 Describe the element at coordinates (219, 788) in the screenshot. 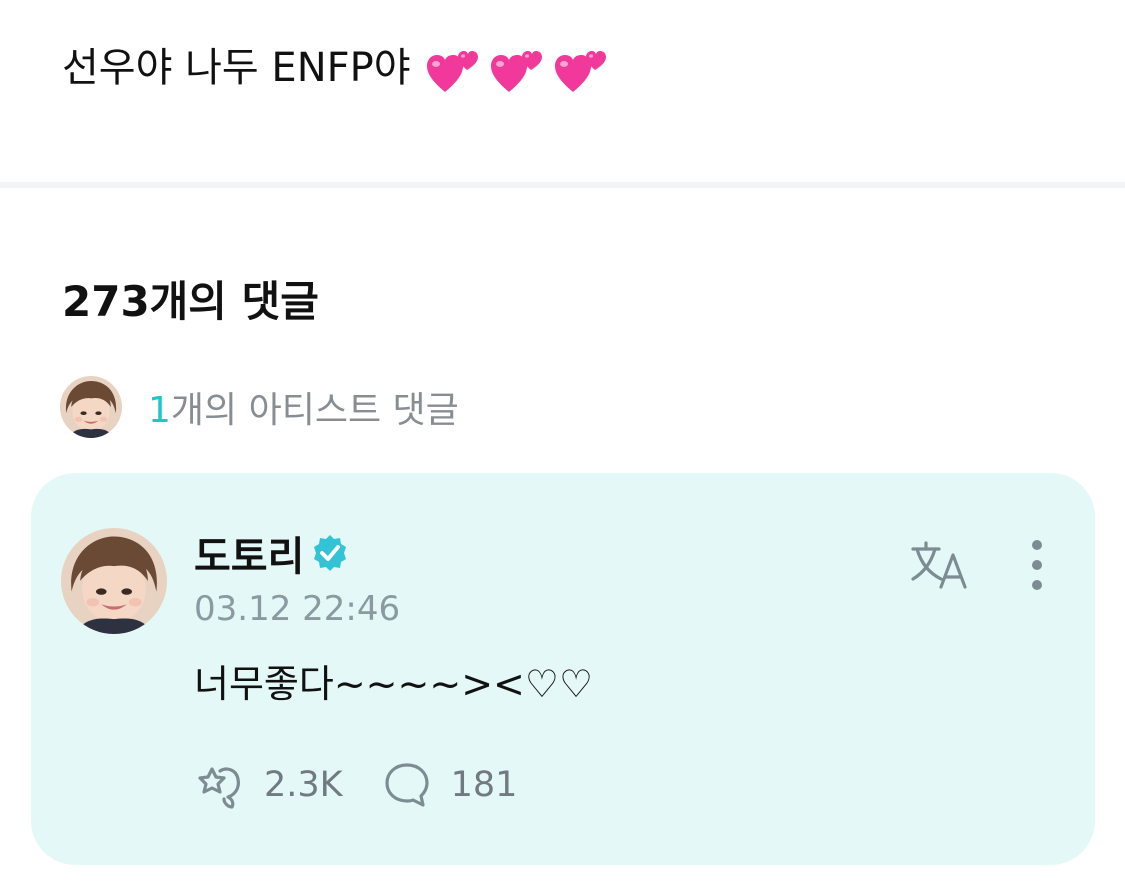

I see `like-icon` at that location.